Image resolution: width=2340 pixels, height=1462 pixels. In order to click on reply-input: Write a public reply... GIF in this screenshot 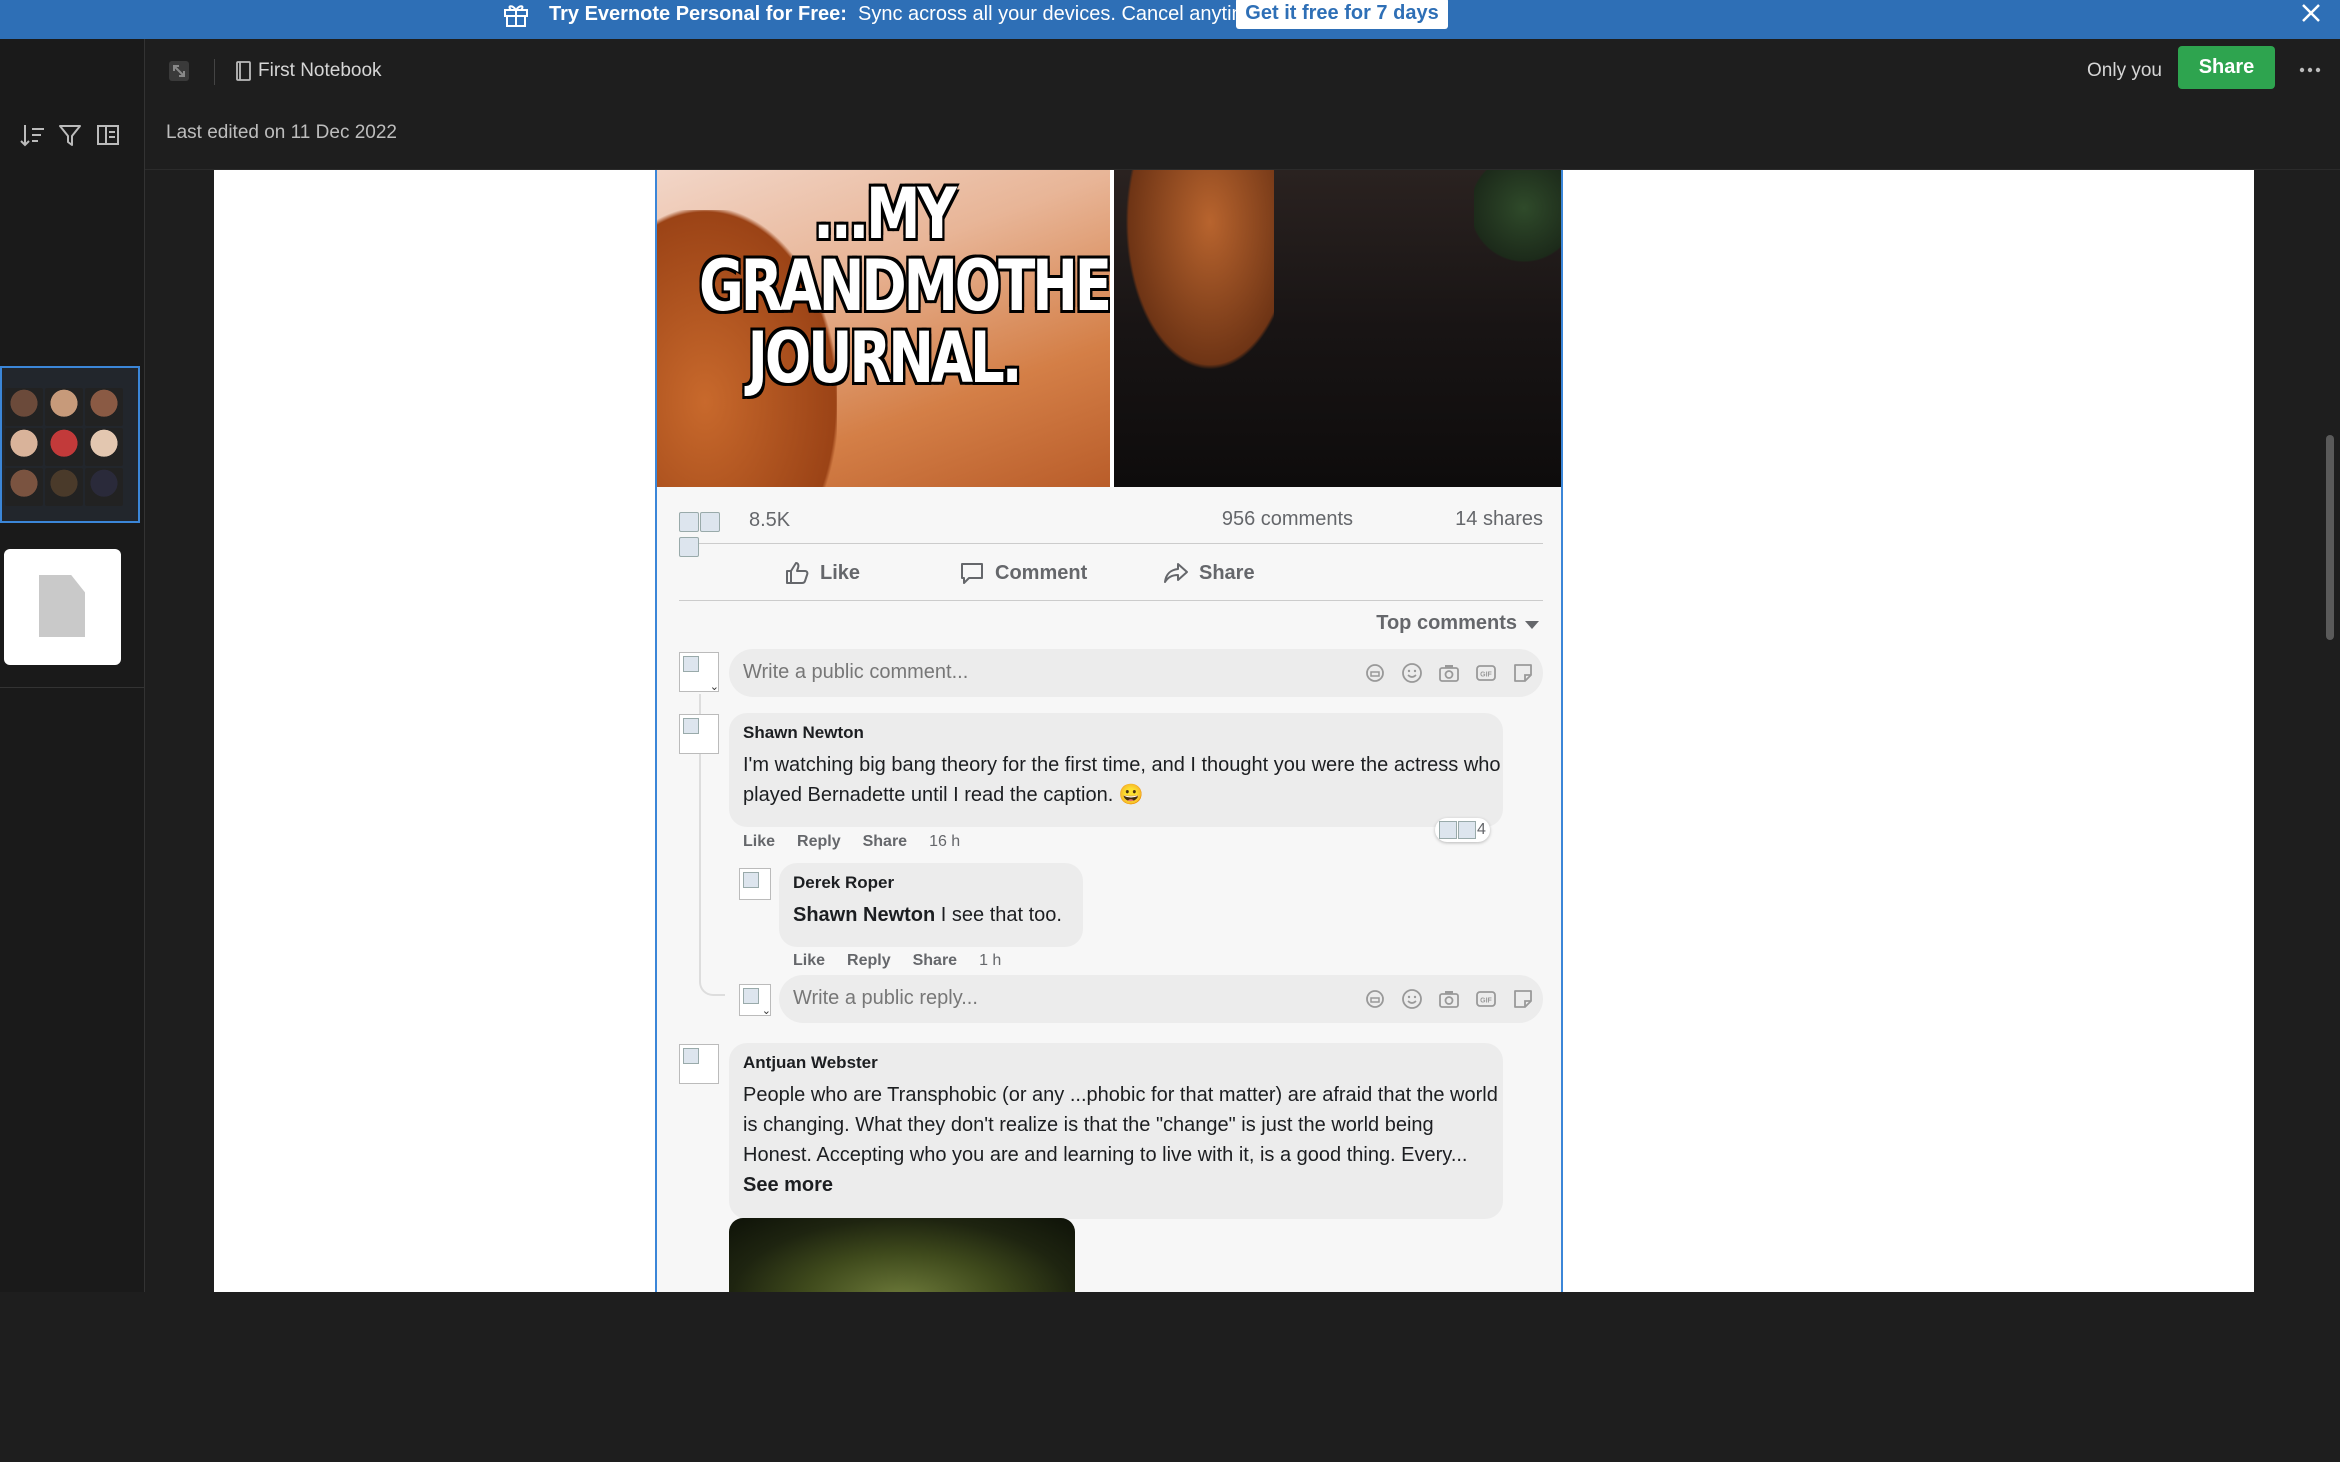, I will do `click(1161, 999)`.